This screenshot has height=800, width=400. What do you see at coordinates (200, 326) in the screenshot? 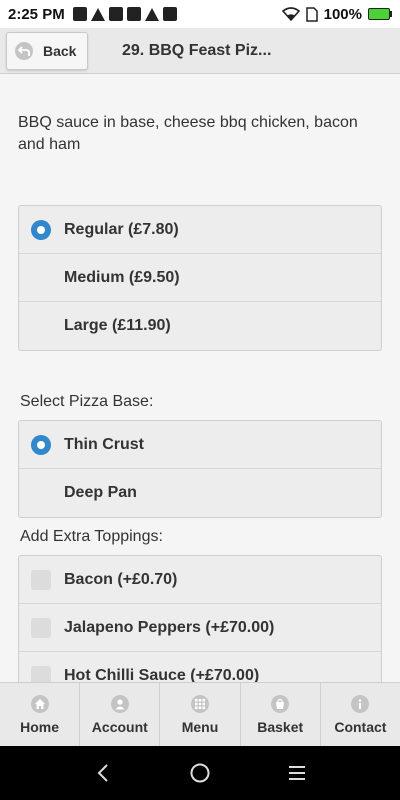
I see `size-option-large: Large (£11.90)` at bounding box center [200, 326].